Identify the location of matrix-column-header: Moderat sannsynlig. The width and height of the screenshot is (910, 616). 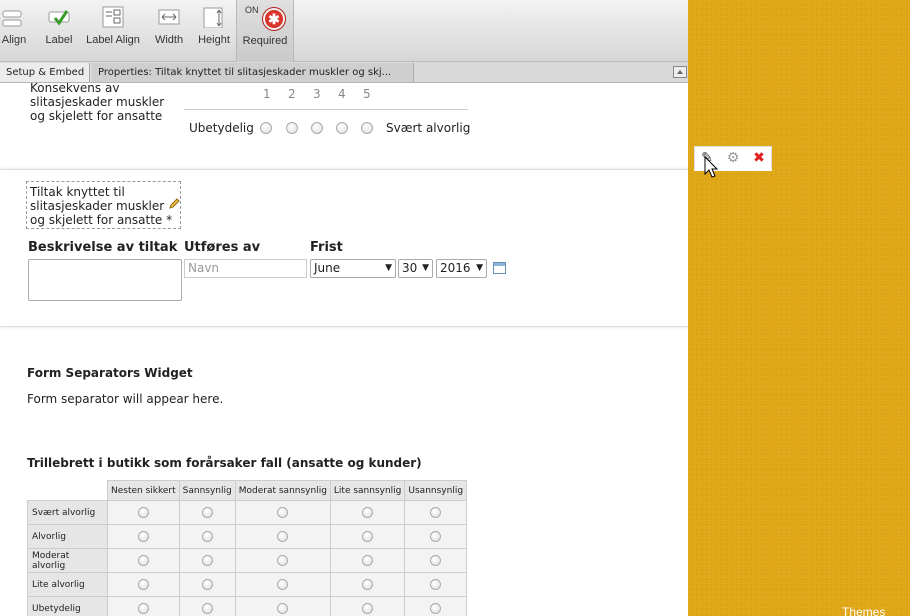
(282, 490).